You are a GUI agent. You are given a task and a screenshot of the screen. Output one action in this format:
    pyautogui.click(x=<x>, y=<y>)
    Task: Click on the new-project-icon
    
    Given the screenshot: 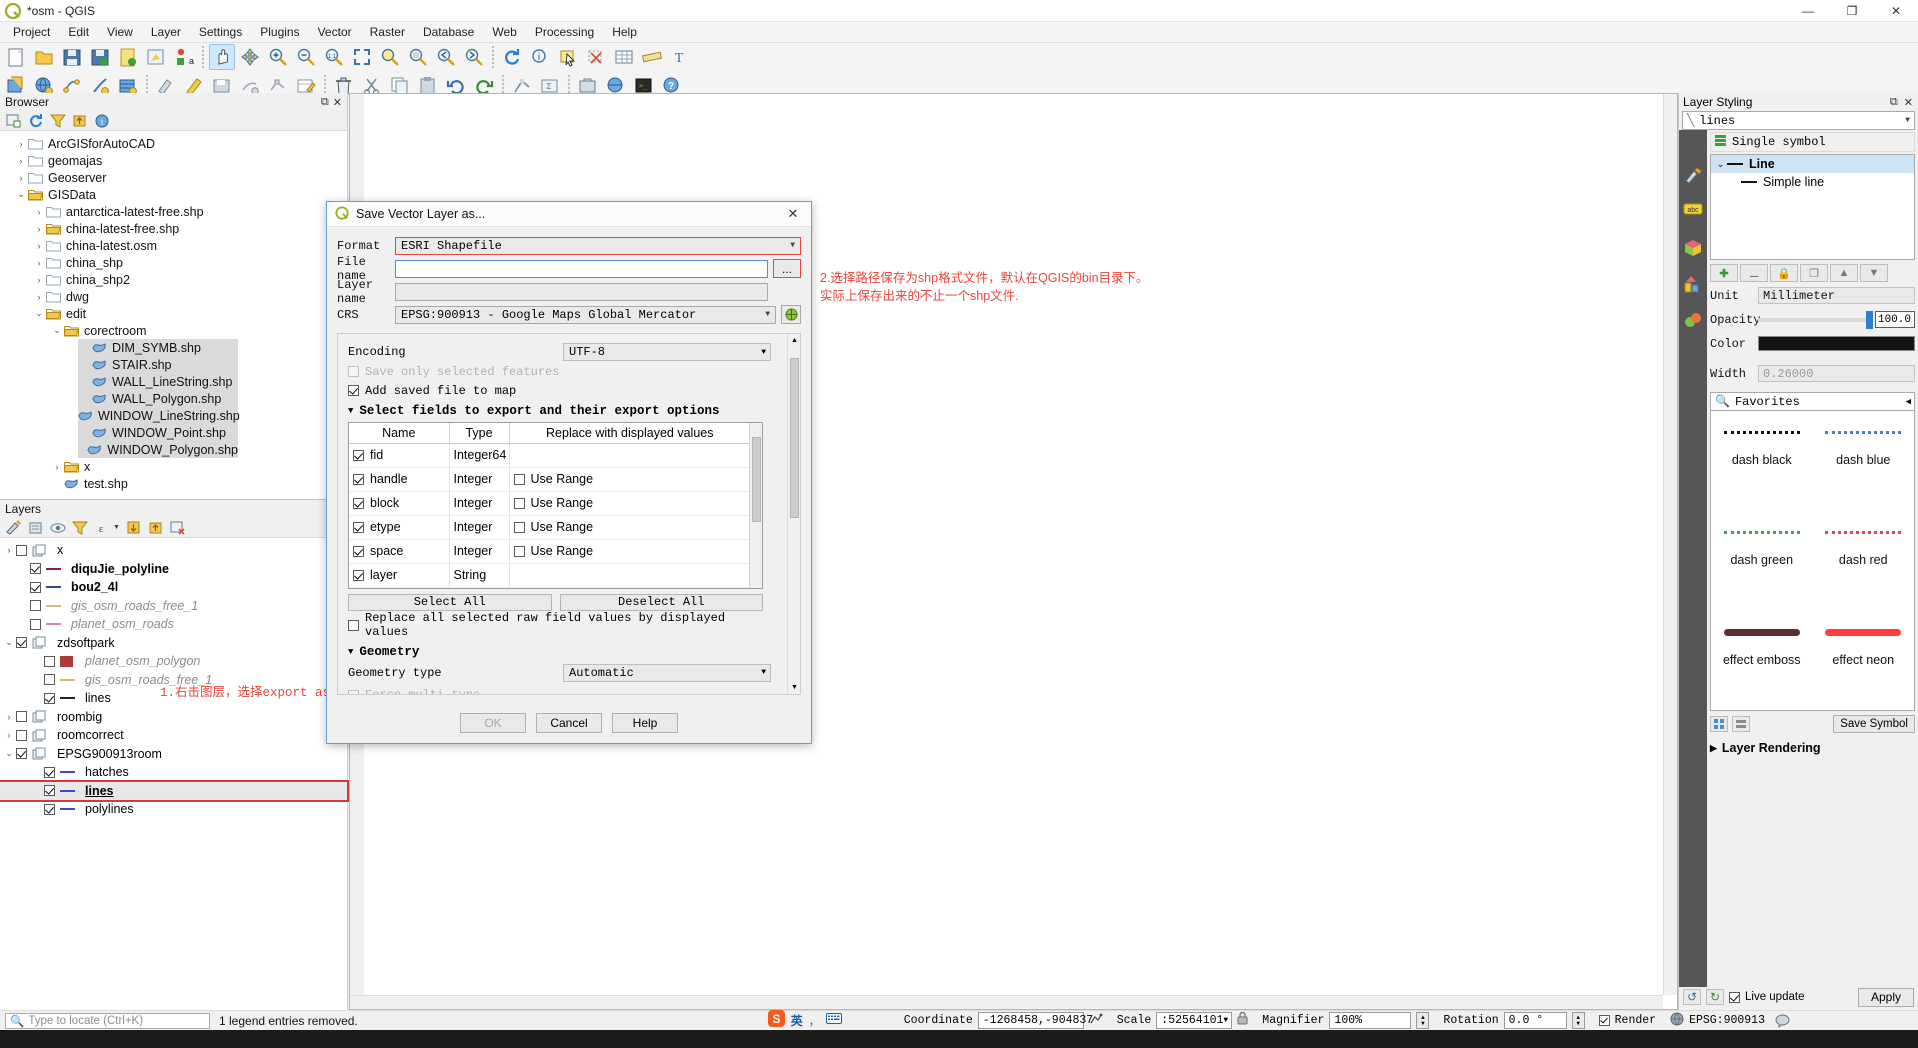 What is the action you would take?
    pyautogui.click(x=16, y=57)
    